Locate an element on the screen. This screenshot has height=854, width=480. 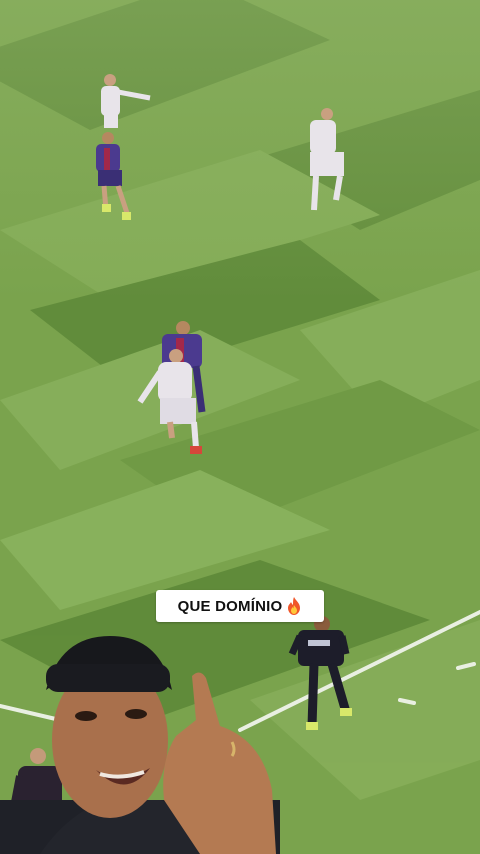
caption-overlay: QUE DOMÍNIO is located at coordinates (240, 606).